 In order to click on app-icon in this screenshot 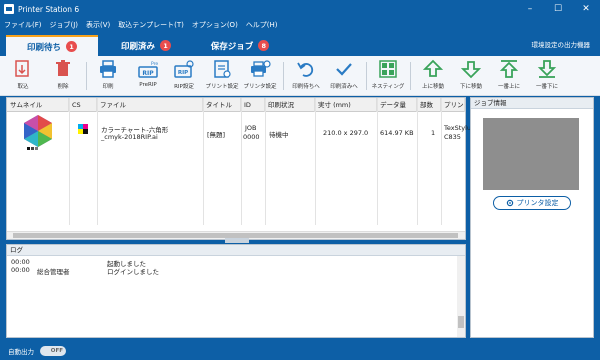, I will do `click(9, 9)`.